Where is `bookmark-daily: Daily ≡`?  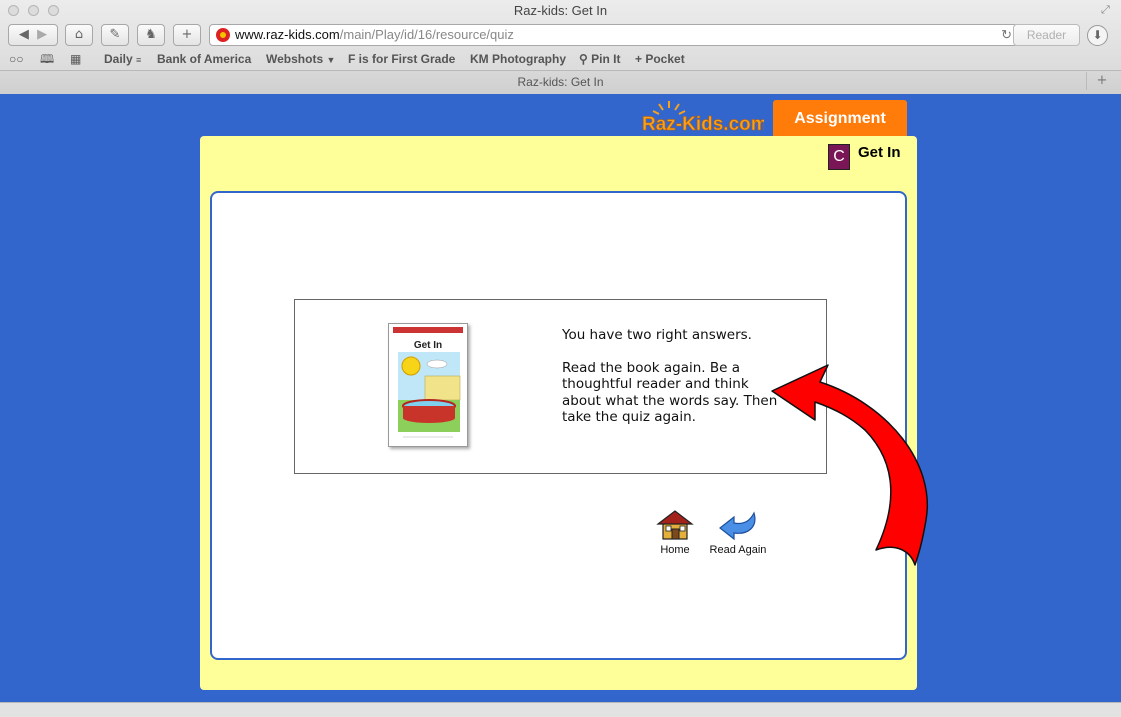
bookmark-daily: Daily ≡ is located at coordinates (122, 59).